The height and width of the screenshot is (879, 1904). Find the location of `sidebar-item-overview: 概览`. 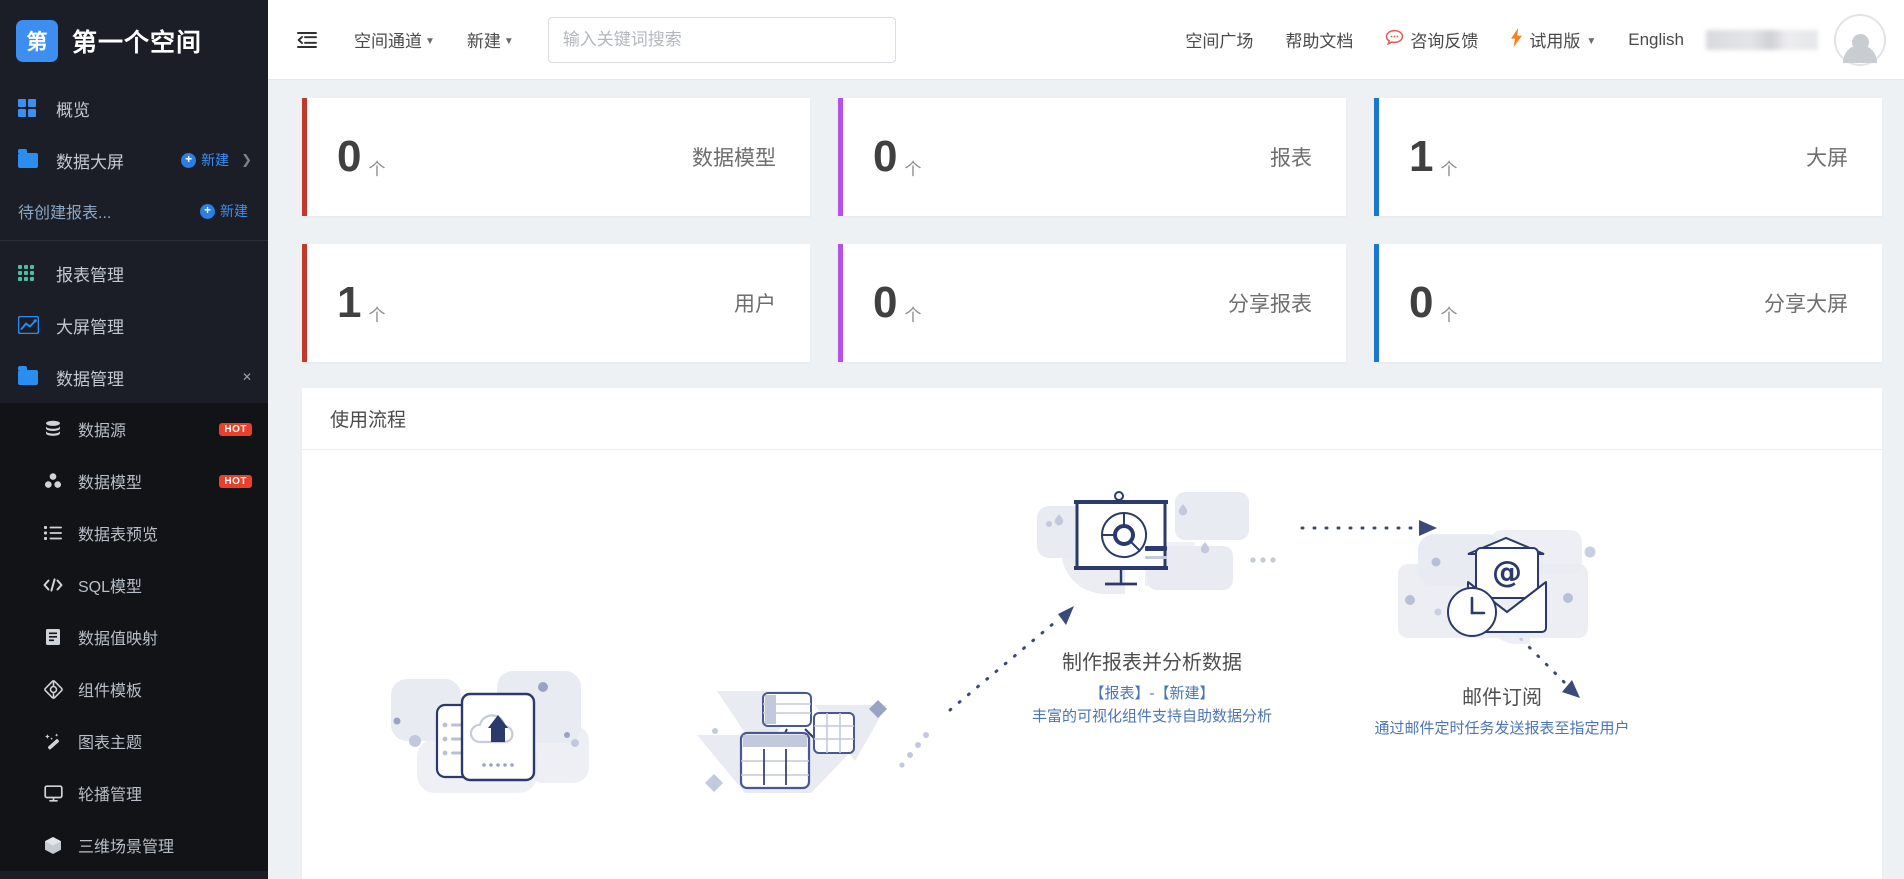

sidebar-item-overview: 概览 is located at coordinates (134, 108).